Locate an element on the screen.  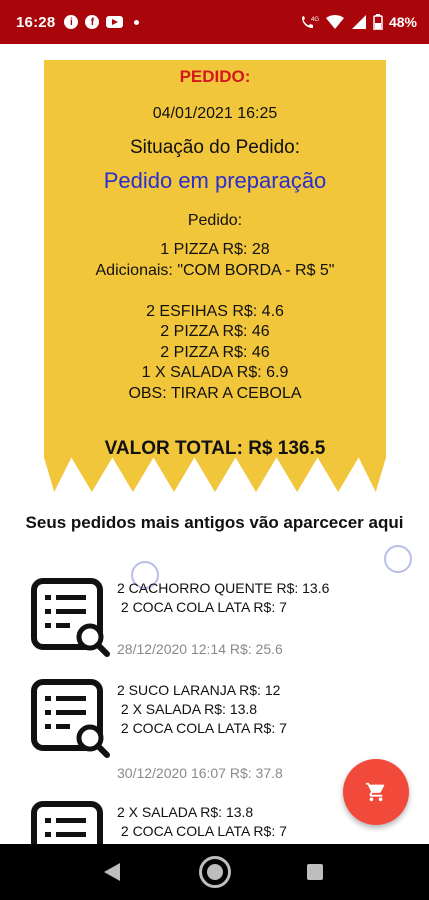
svg-text: 4G is located at coordinates (315, 20).